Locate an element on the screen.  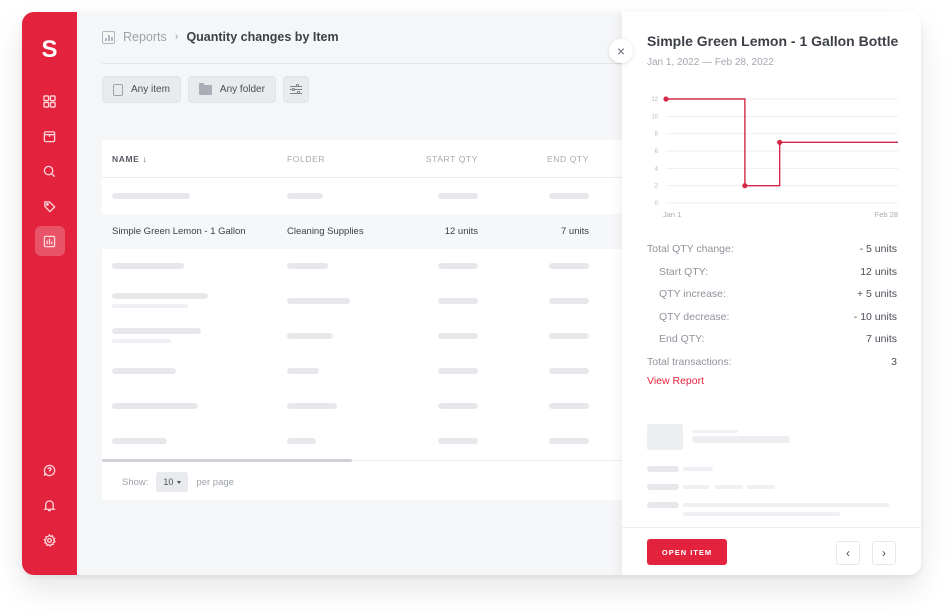
page-title: Quantity changes by Item is located at coordinates (262, 37).